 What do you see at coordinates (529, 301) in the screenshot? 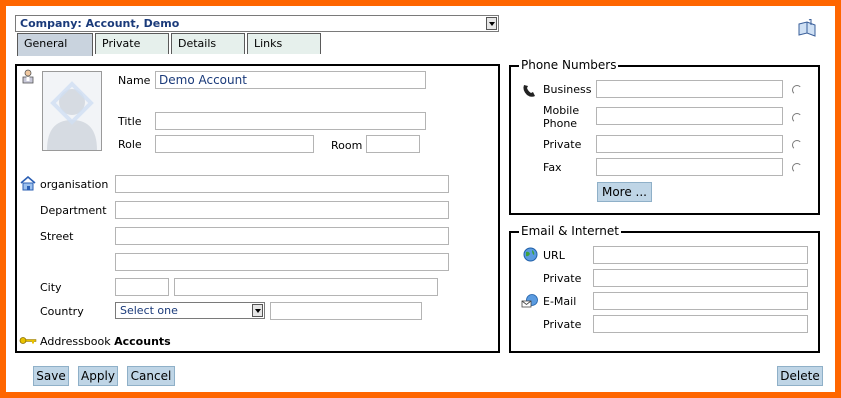
I see `email-icon` at bounding box center [529, 301].